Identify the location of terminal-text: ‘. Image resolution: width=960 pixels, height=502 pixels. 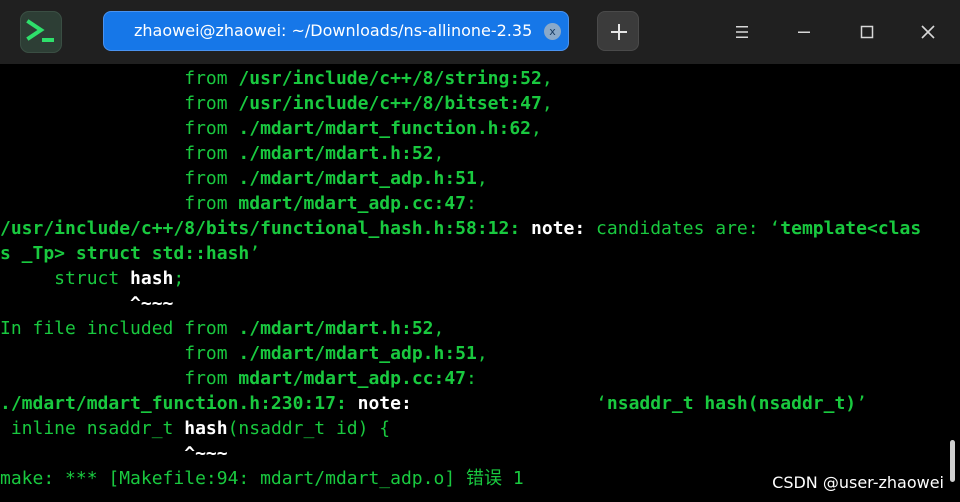
(509, 403).